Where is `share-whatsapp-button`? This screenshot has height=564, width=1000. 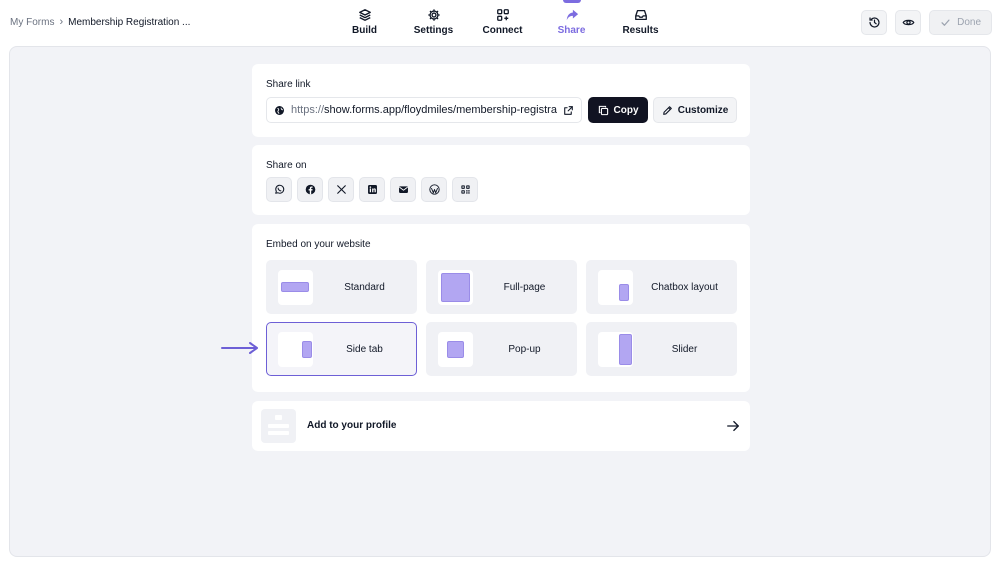 share-whatsapp-button is located at coordinates (279, 189).